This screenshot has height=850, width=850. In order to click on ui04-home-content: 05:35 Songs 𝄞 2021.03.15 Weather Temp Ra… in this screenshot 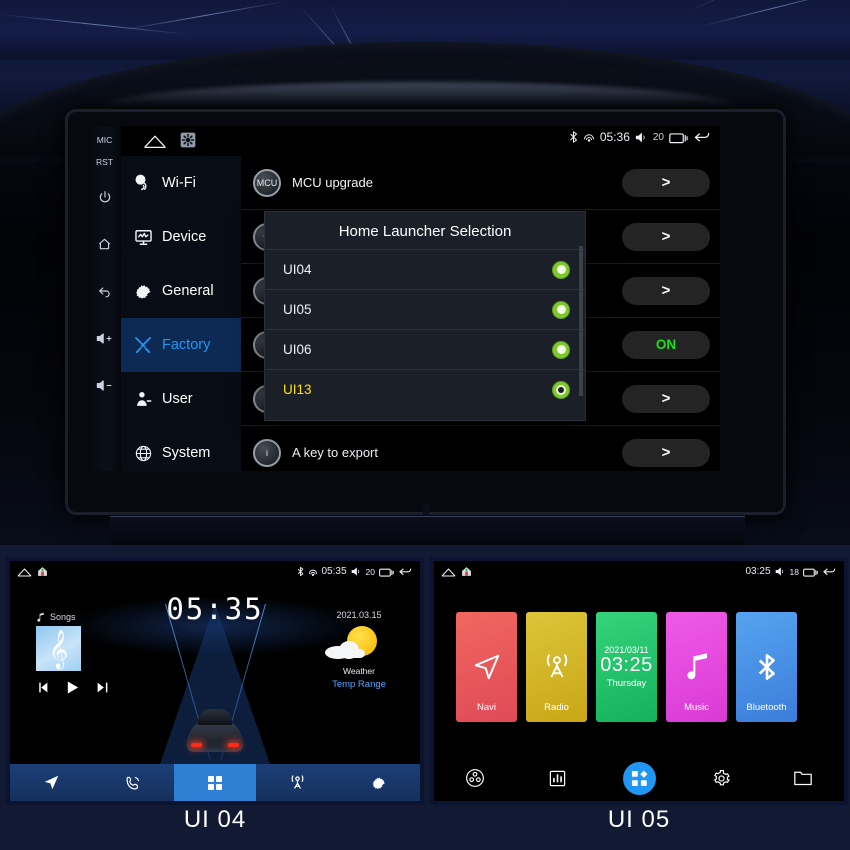, I will do `click(215, 673)`.